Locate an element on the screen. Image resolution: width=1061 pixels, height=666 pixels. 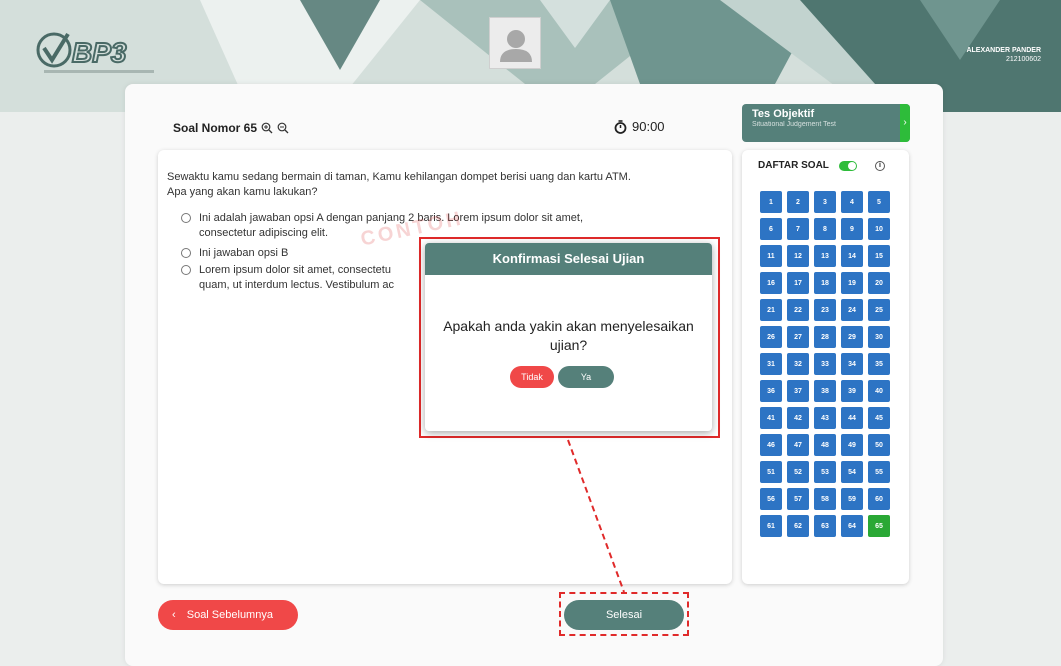
question-number-43: 43 is located at coordinates (825, 418).